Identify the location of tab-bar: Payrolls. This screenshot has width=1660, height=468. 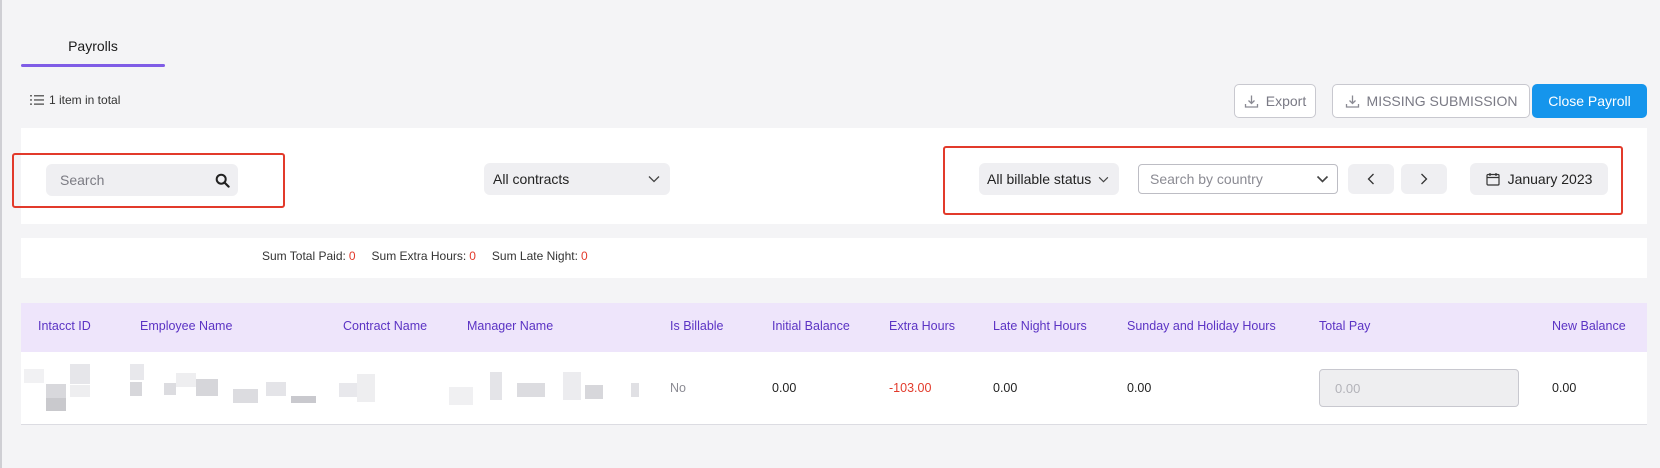
(93, 51).